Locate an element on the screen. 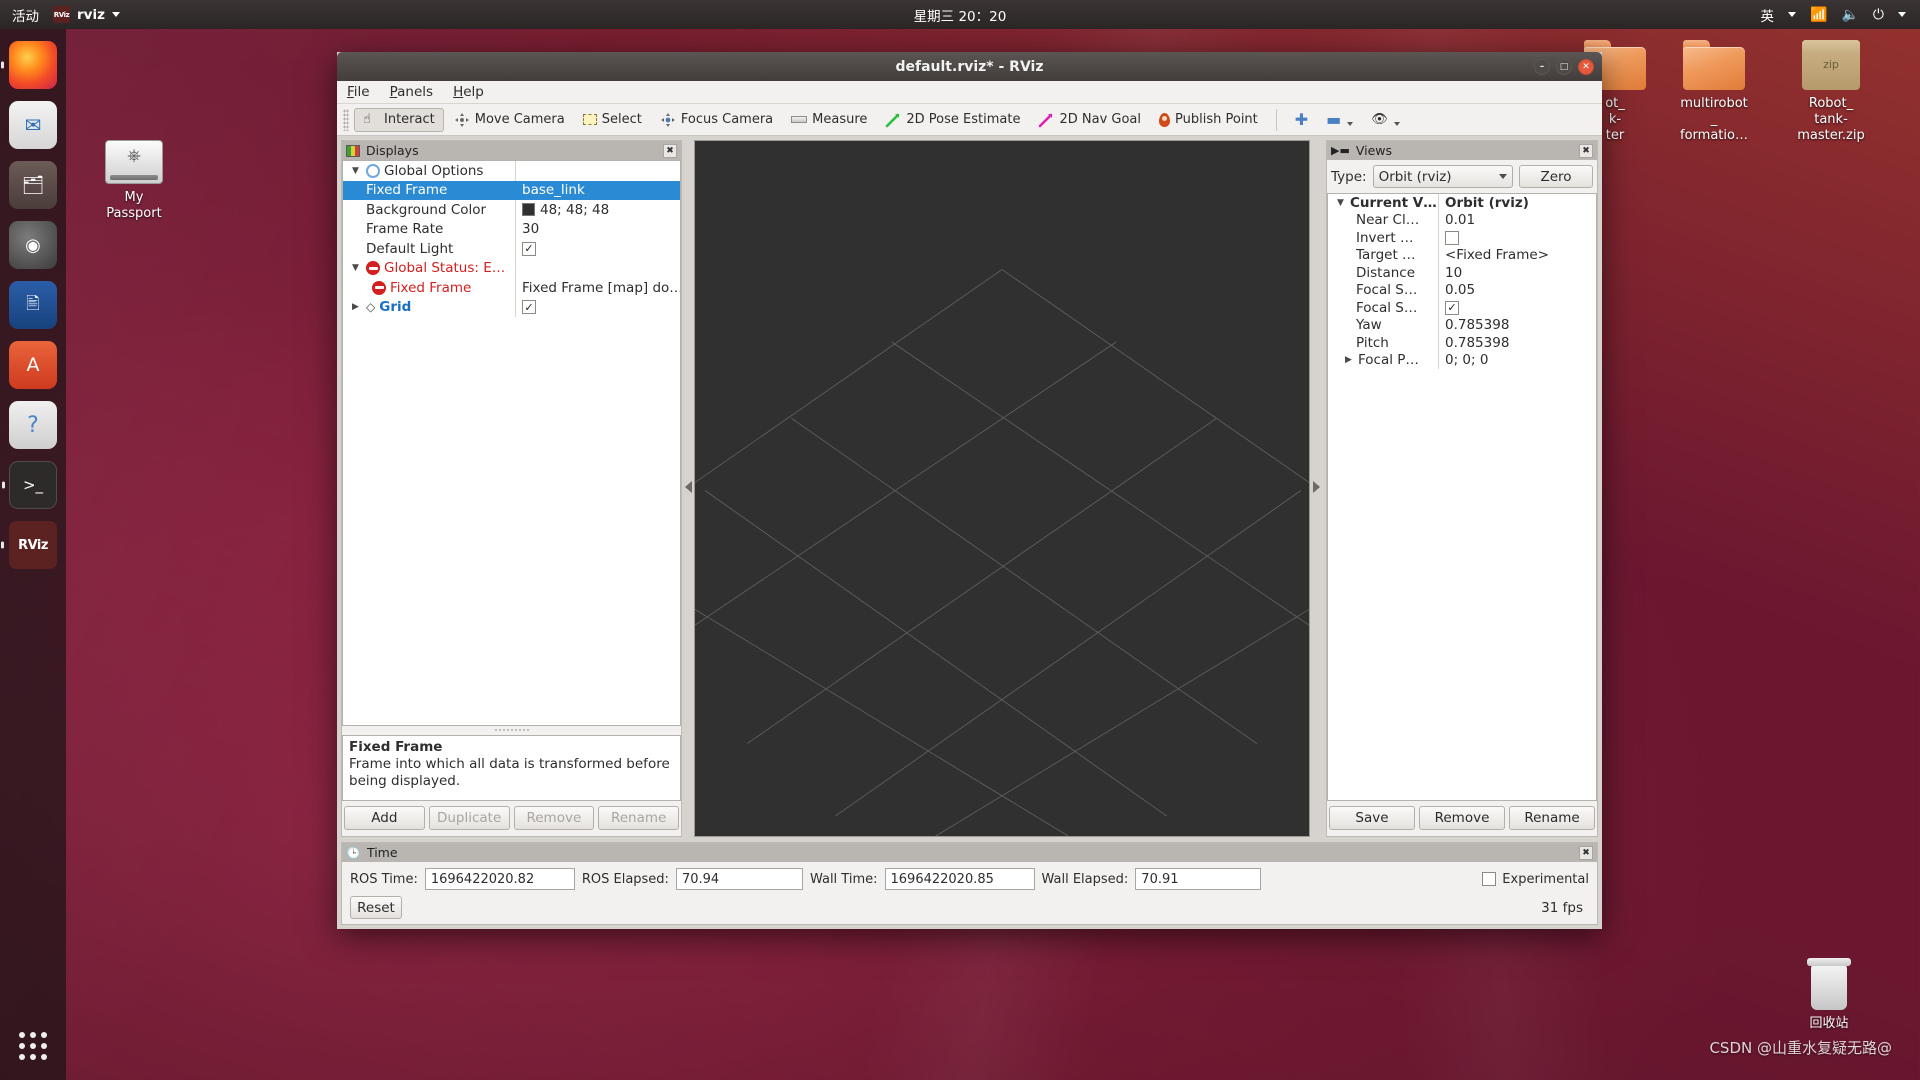 Image resolution: width=1920 pixels, height=1080 pixels. views-row-yaw: Yaw 0.785398 is located at coordinates (1462, 325).